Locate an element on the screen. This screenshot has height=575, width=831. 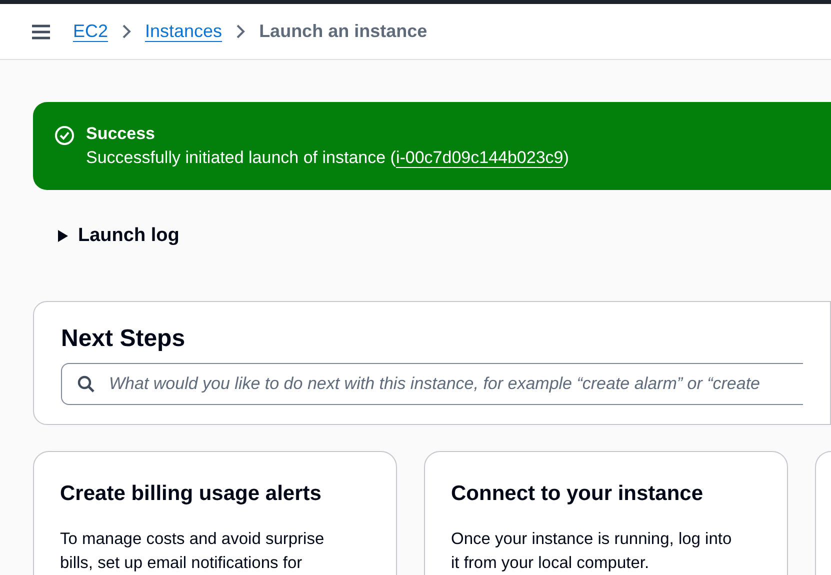
breadcrumb-link: Instances is located at coordinates (183, 31).